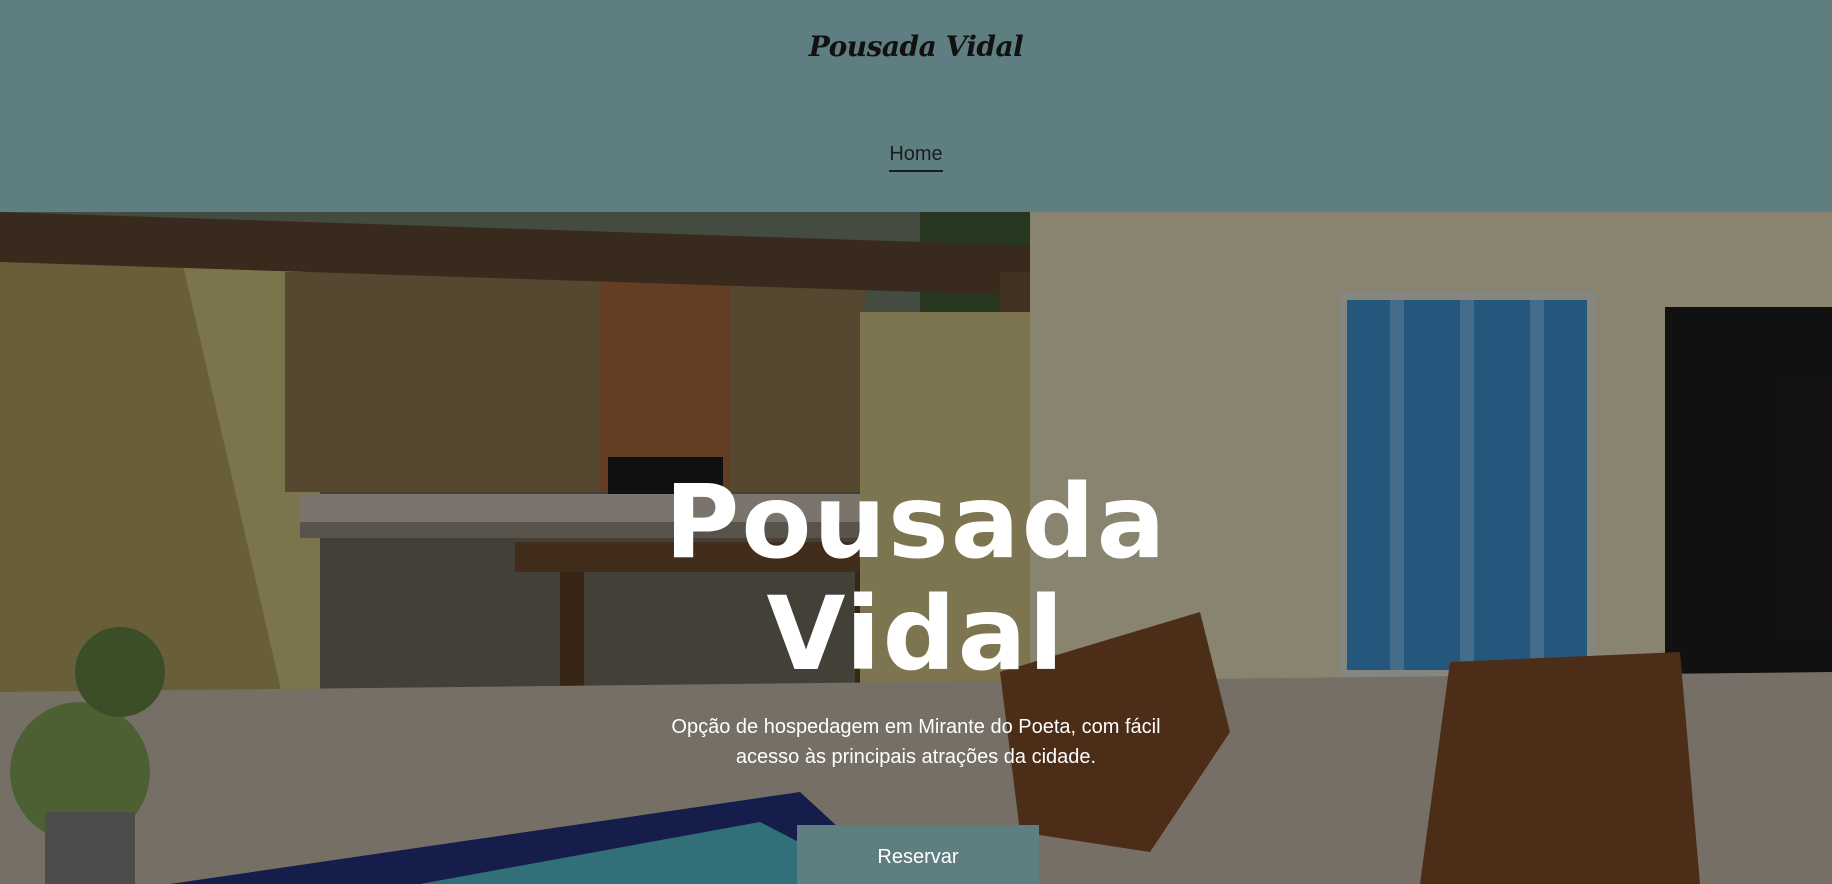 This screenshot has width=1832, height=884. I want to click on site-logo-title: Pousada Vidal, so click(916, 46).